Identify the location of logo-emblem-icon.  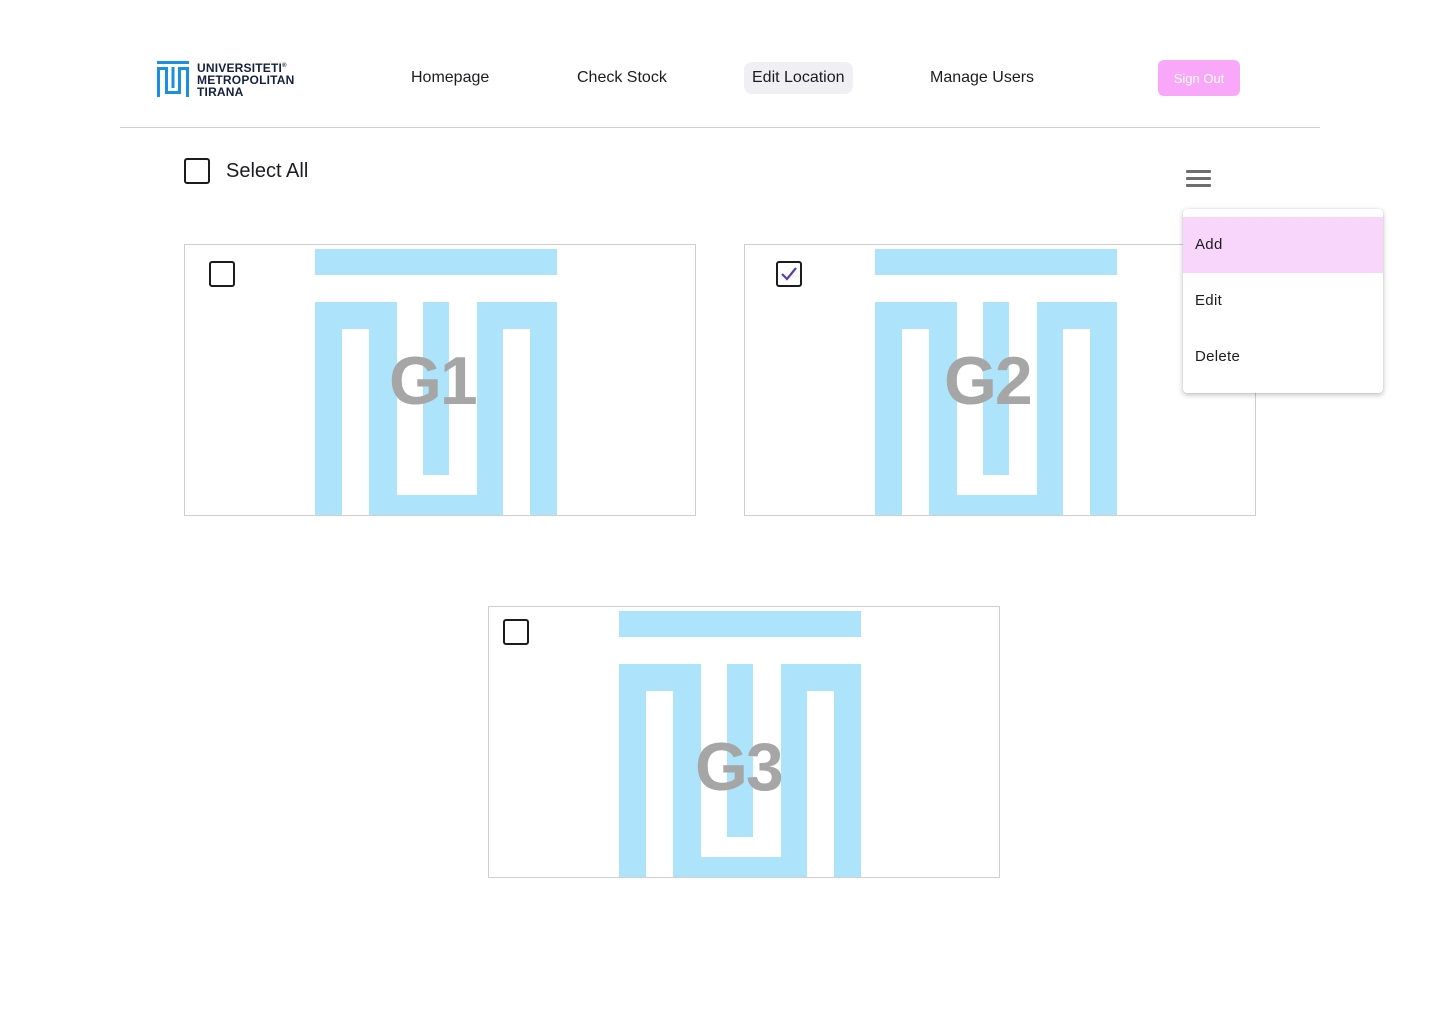
(173, 79).